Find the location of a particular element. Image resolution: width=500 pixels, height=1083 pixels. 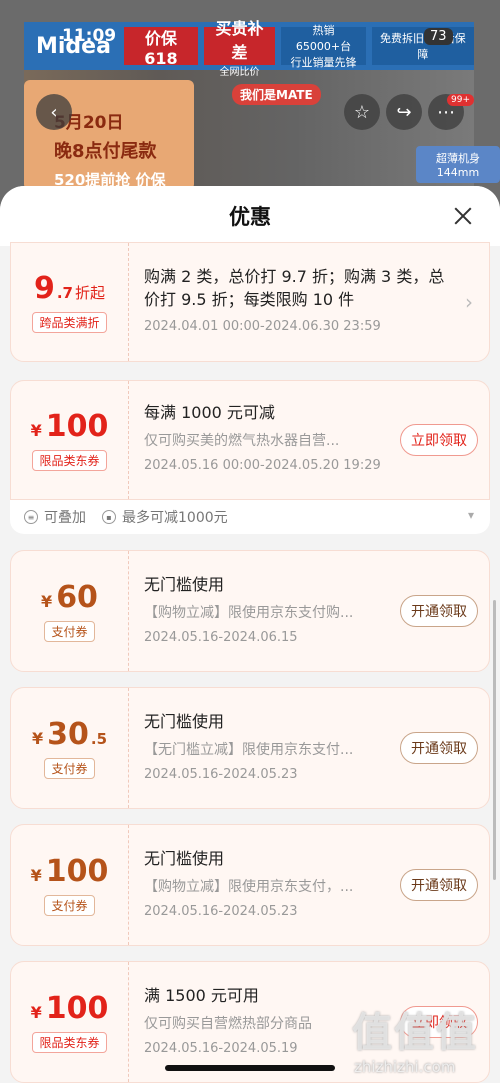

share-button: ↪ is located at coordinates (404, 112).